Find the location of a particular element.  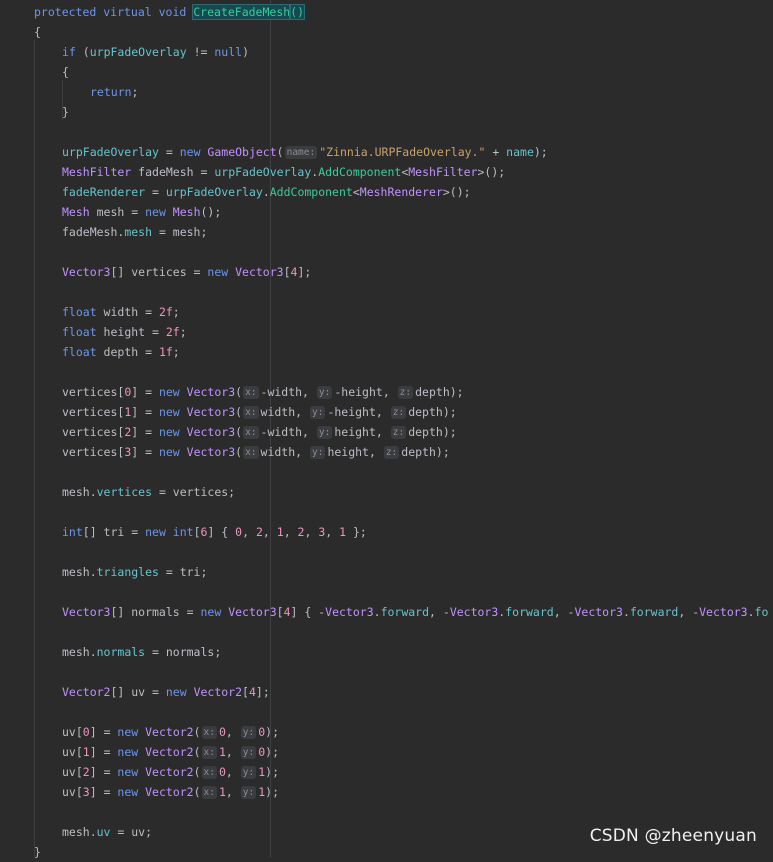

code-token: protected virtual void is located at coordinates (114, 12).